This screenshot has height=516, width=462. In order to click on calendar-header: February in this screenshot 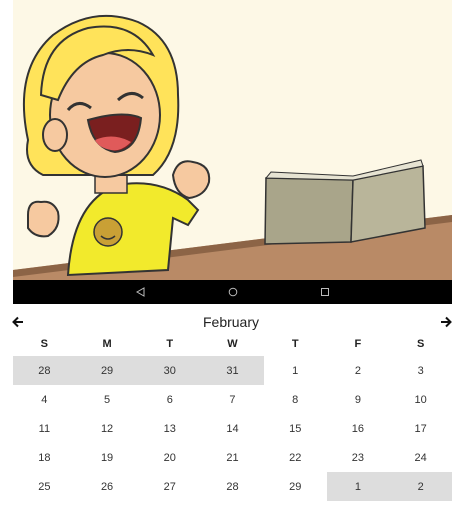, I will do `click(231, 322)`.